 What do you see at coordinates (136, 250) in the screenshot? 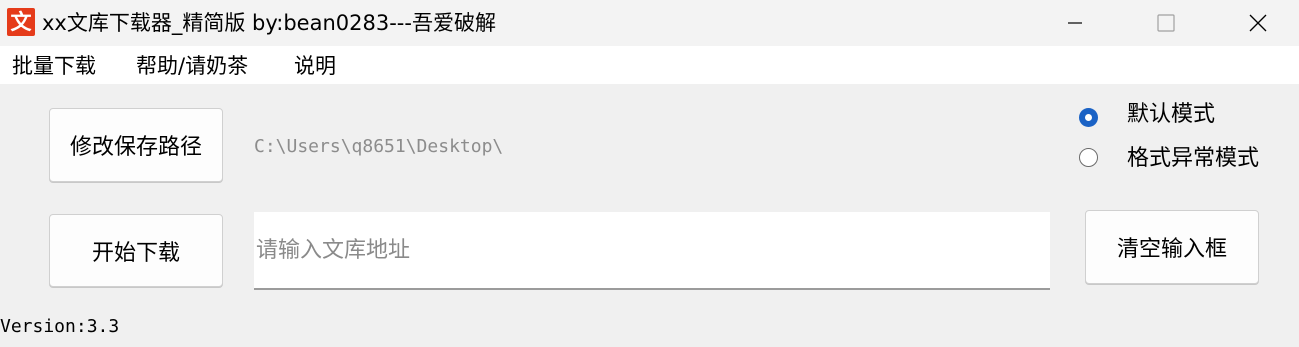
I see `start-download-button: 开始下载` at bounding box center [136, 250].